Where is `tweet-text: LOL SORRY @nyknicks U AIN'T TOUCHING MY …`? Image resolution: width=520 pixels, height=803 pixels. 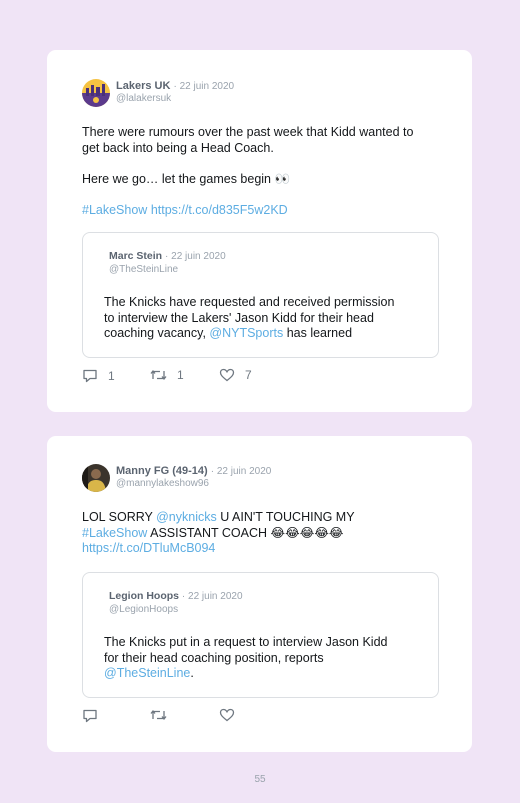
tweet-text: LOL SORRY @nyknicks U AIN'T TOUCHING MY … is located at coordinates (264, 533).